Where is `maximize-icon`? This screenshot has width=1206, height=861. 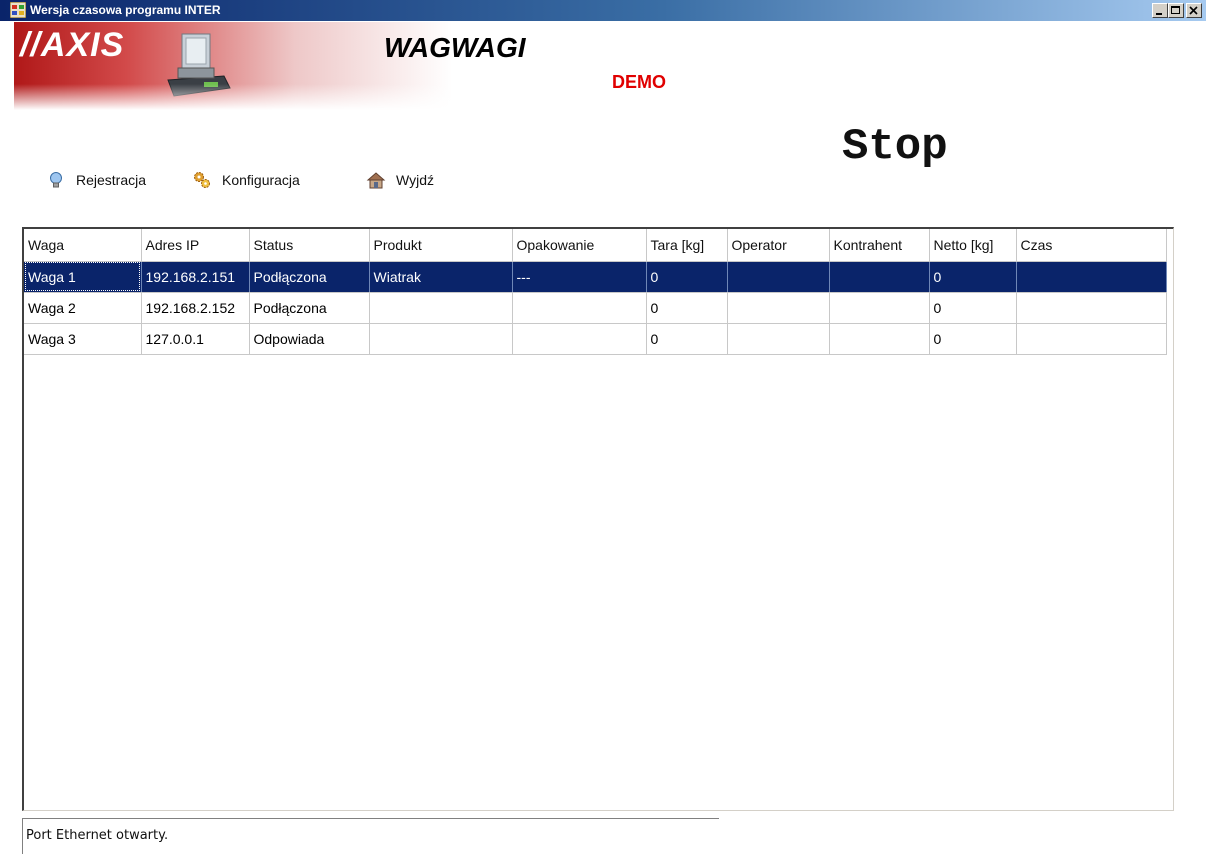
maximize-icon is located at coordinates (1175, 10).